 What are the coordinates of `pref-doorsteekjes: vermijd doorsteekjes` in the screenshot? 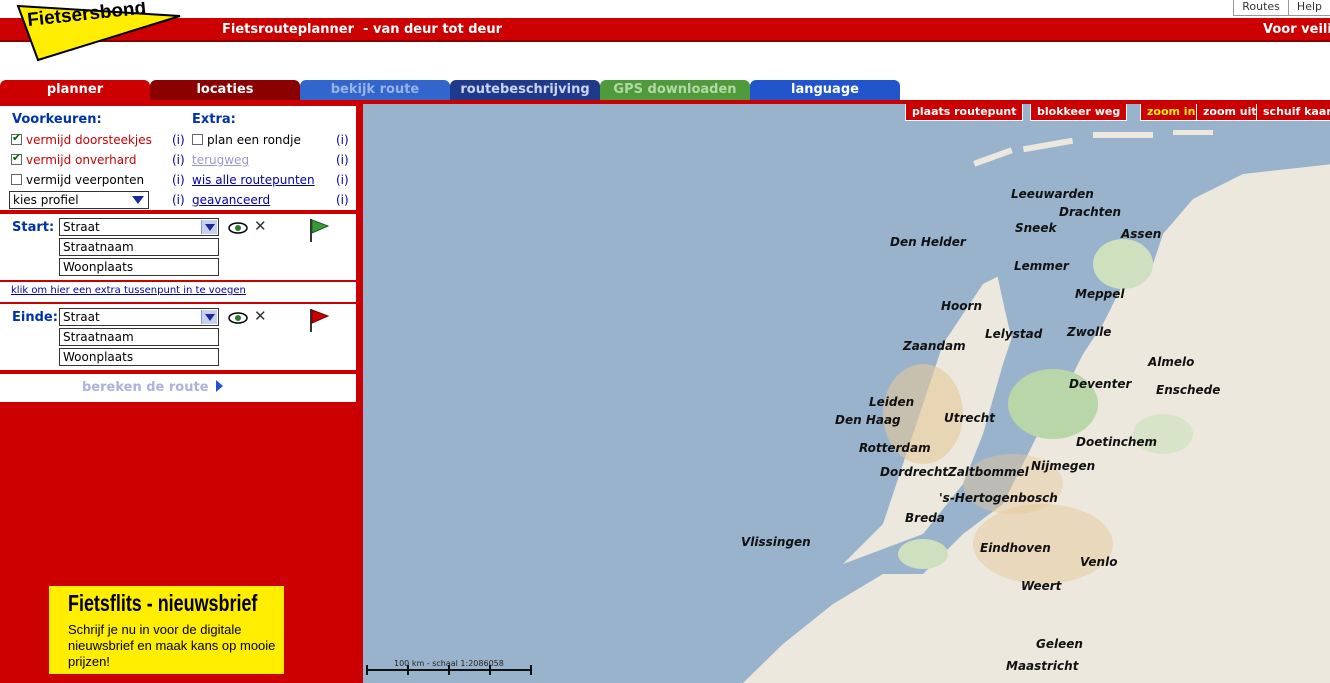 It's located at (81, 139).